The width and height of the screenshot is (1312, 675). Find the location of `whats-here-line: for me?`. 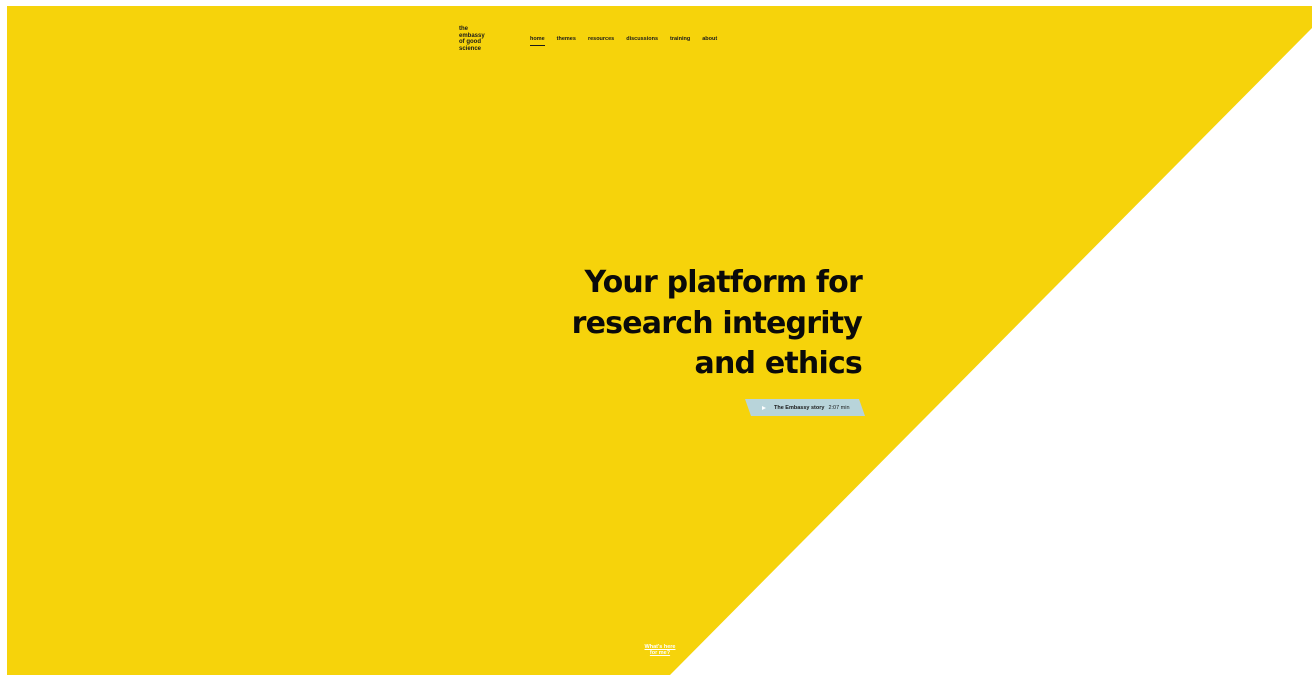

whats-here-line: for me? is located at coordinates (660, 653).